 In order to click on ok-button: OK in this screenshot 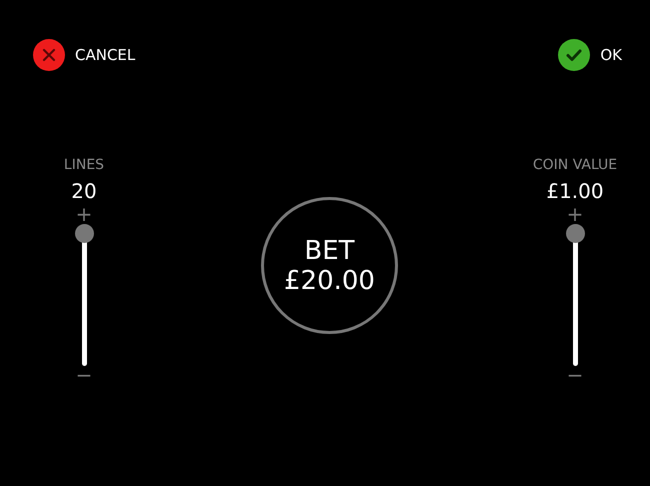, I will do `click(590, 55)`.